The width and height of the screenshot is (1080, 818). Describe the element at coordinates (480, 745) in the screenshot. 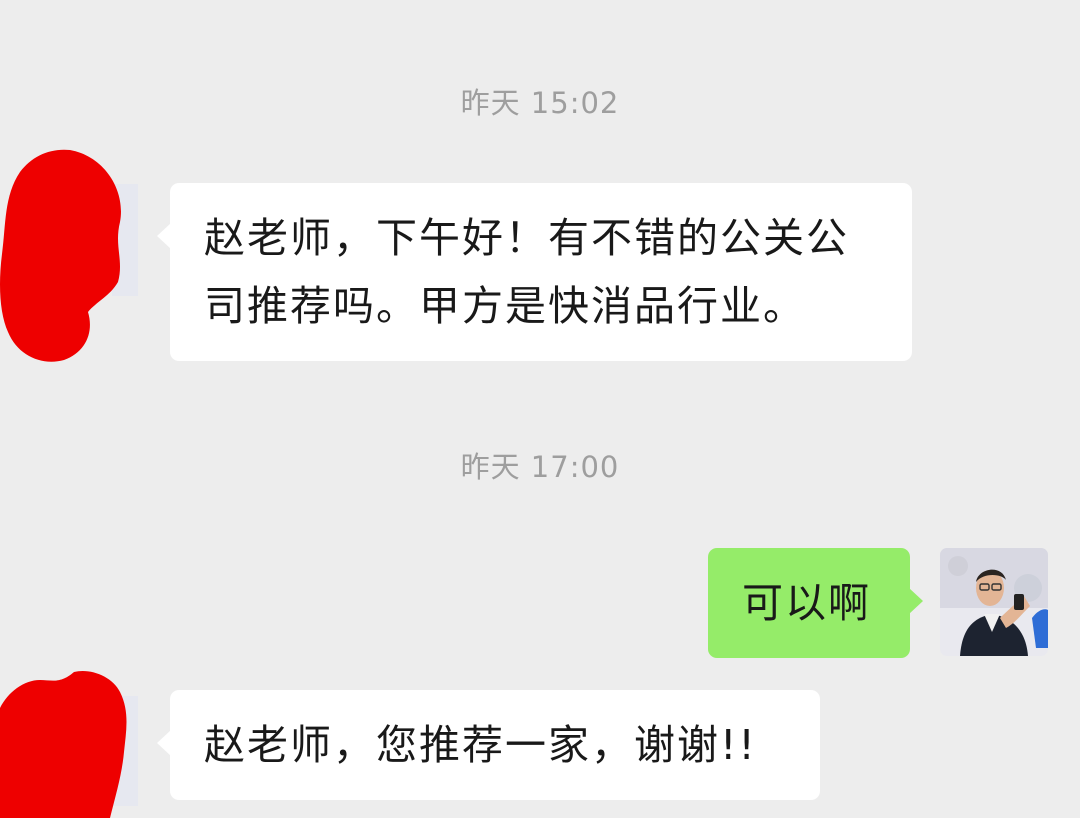

I see `message-text: 赵老师，您推荐一家，谢谢!!` at that location.